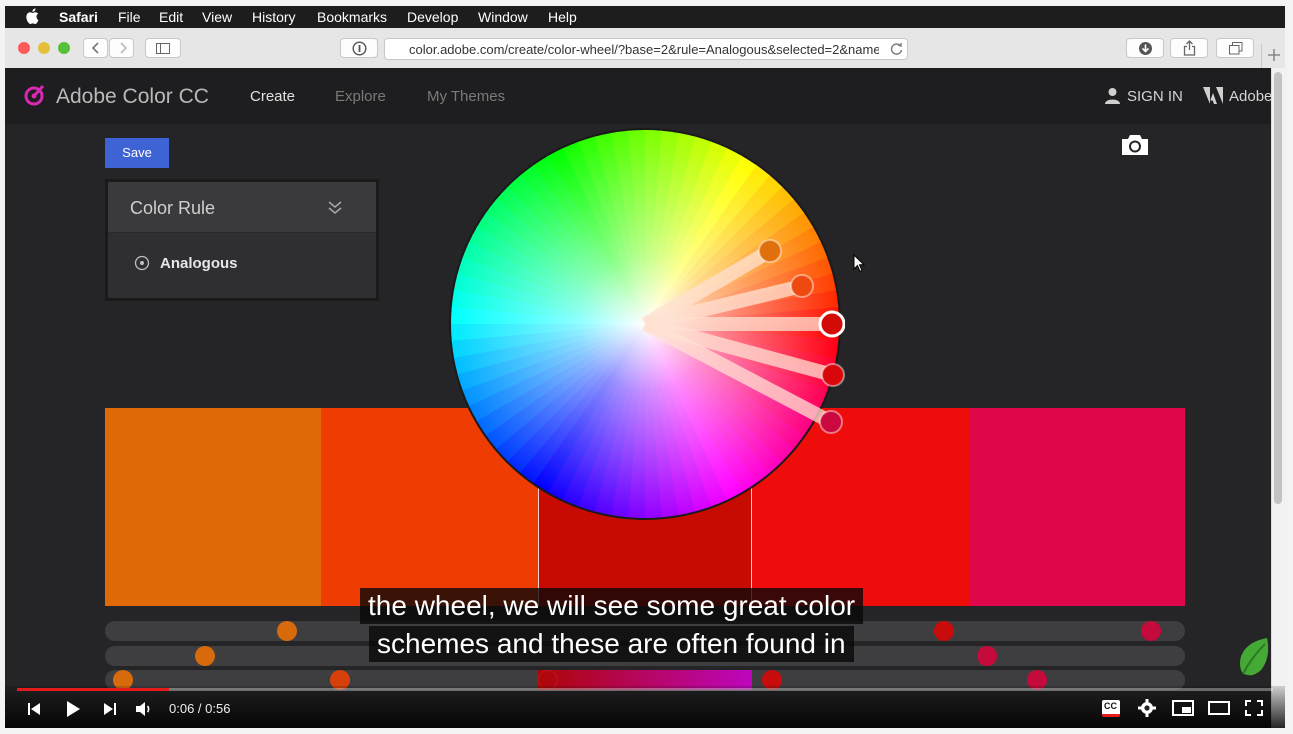  I want to click on new-tab-button, so click(1273, 56).